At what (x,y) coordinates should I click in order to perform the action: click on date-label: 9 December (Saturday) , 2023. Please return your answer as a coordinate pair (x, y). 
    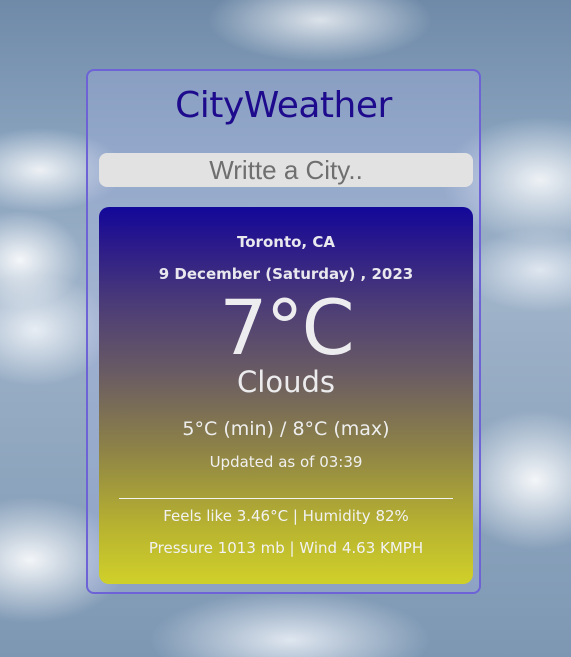
    Looking at the image, I should click on (286, 274).